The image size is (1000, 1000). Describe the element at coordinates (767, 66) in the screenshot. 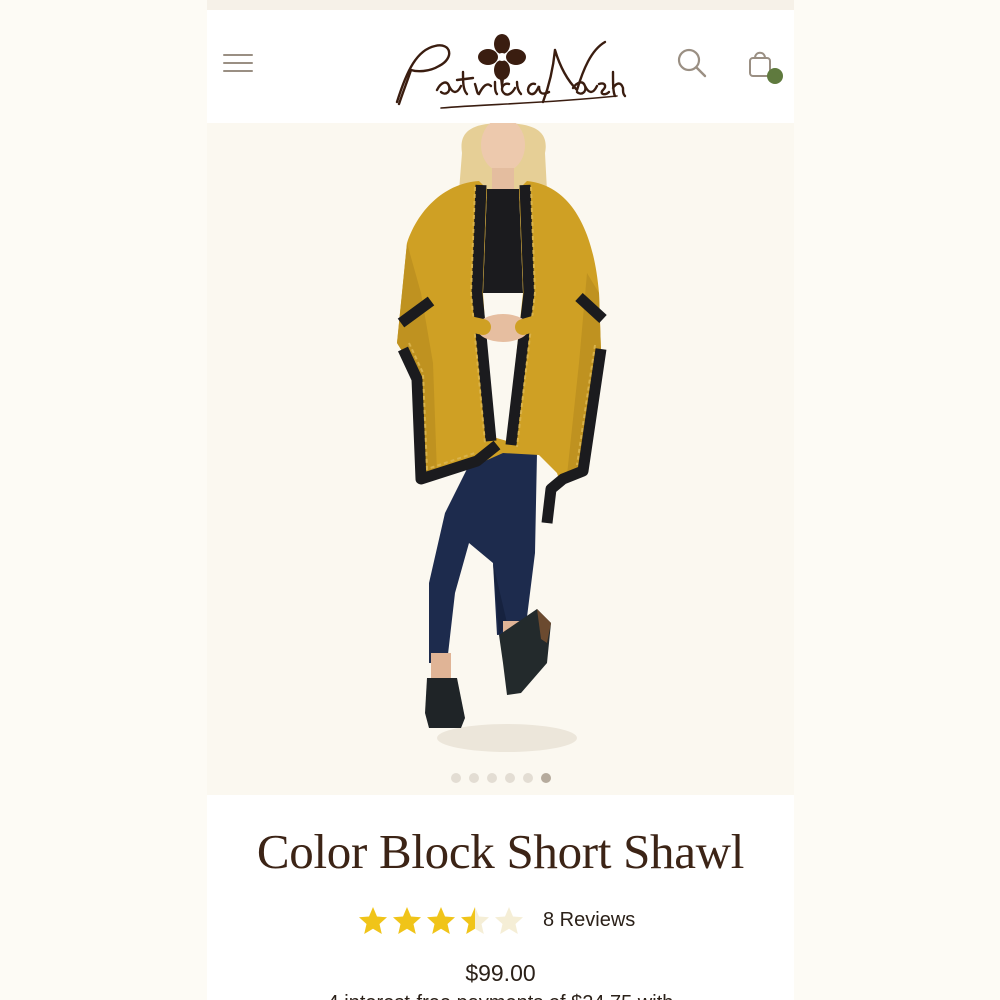

I see `shopping-bag-icon` at that location.